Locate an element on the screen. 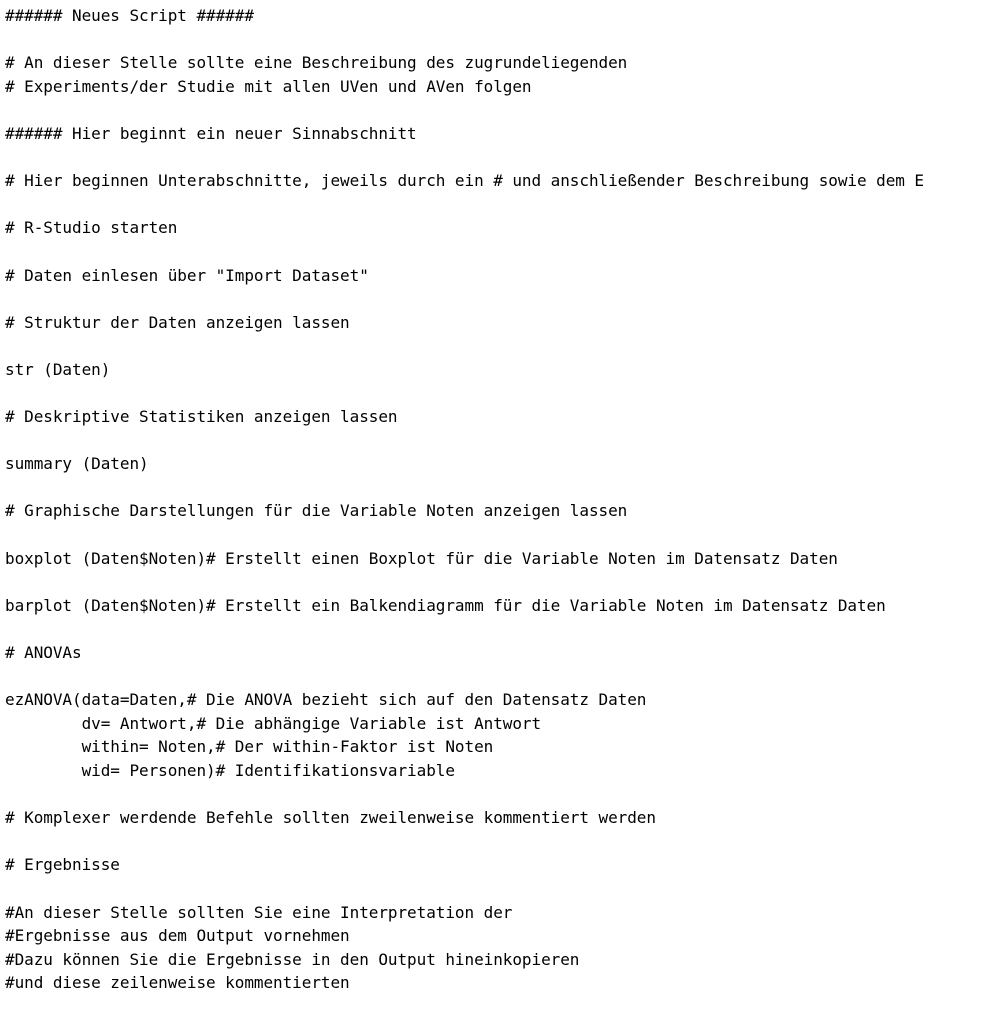 The image size is (1003, 1013). code-line: # Struktur der Daten anzeigen lassen is located at coordinates (504, 323).